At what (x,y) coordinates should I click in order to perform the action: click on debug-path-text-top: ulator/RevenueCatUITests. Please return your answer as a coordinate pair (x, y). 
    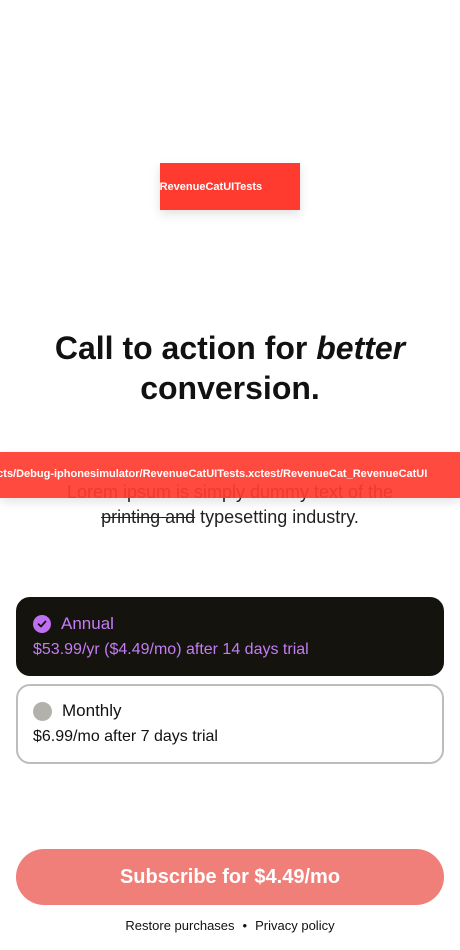
    Looking at the image, I should click on (211, 186).